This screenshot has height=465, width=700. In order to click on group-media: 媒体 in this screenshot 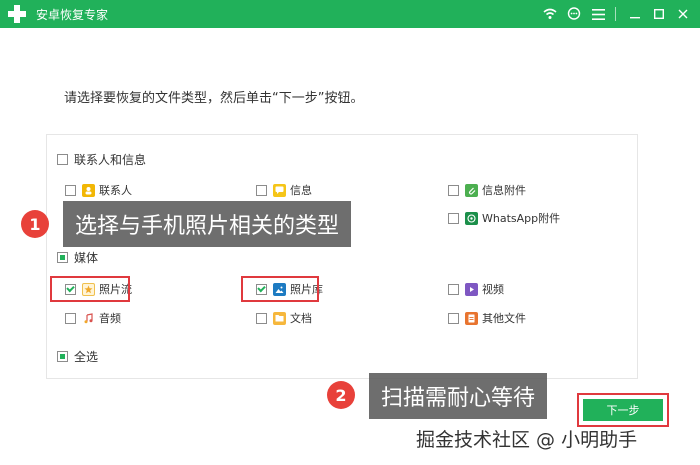, I will do `click(77, 257)`.